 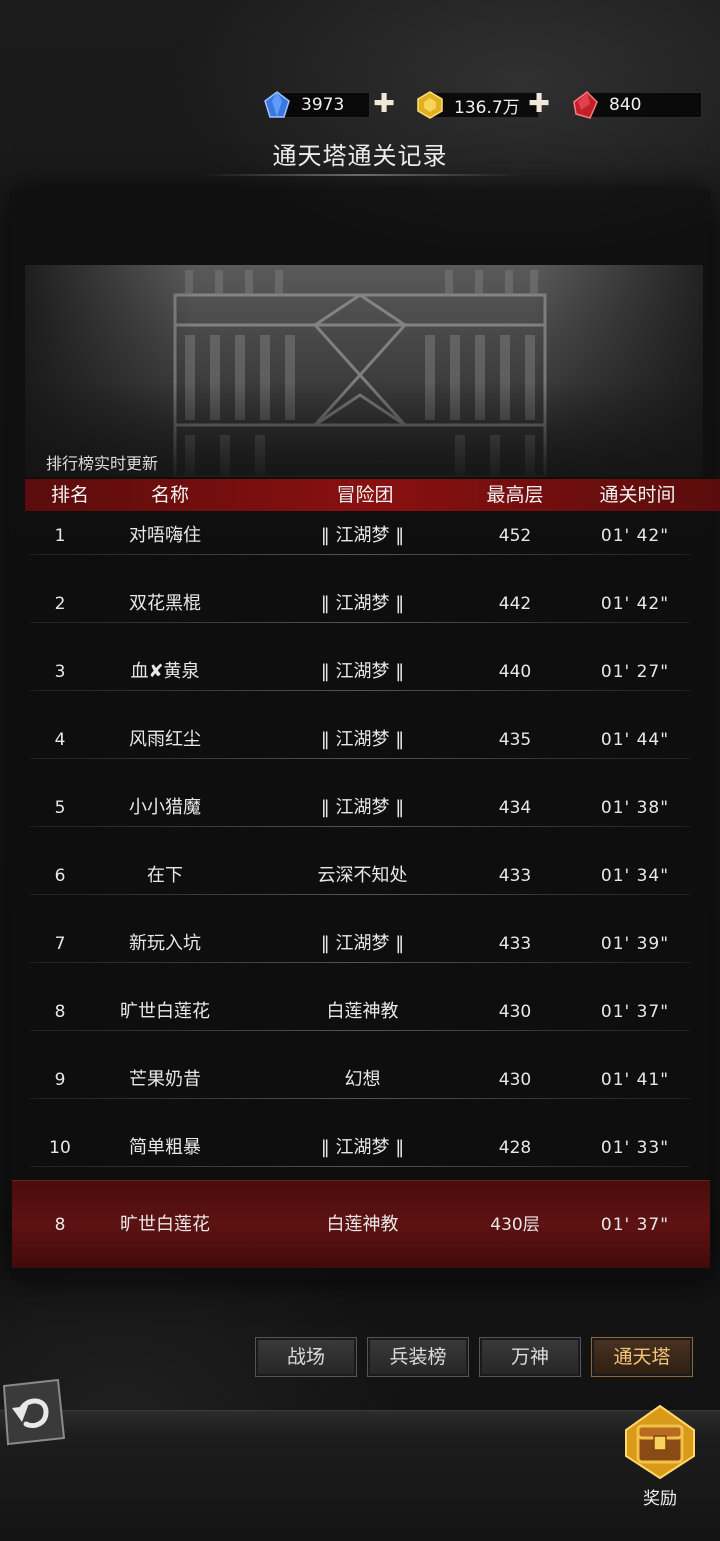 I want to click on title-divider, so click(x=360, y=175).